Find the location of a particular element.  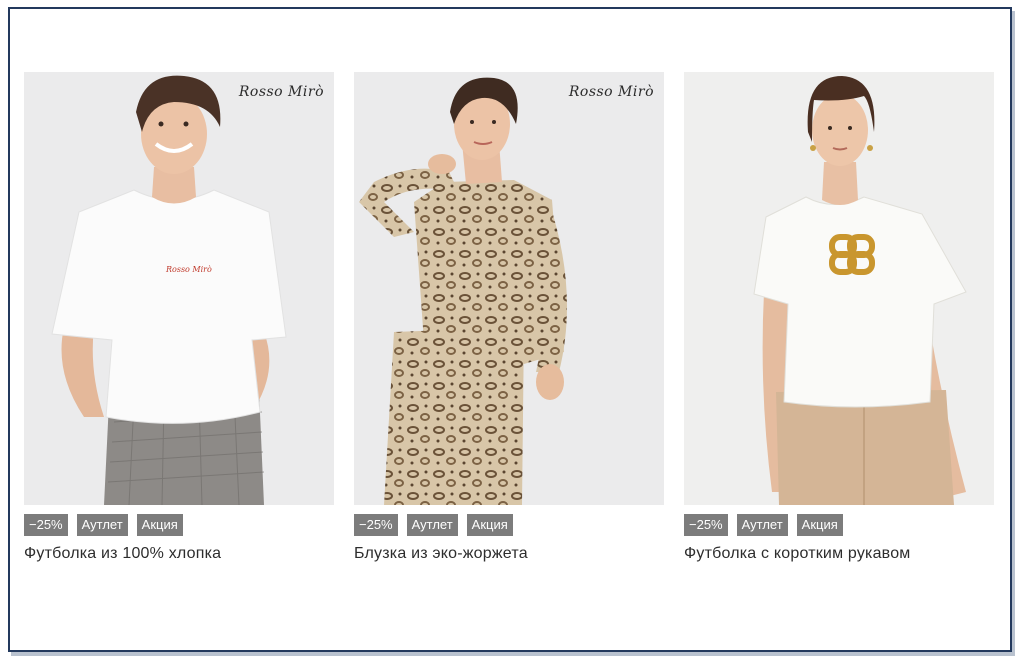

product-title: Футболка из 100% хлопка is located at coordinates (179, 554).